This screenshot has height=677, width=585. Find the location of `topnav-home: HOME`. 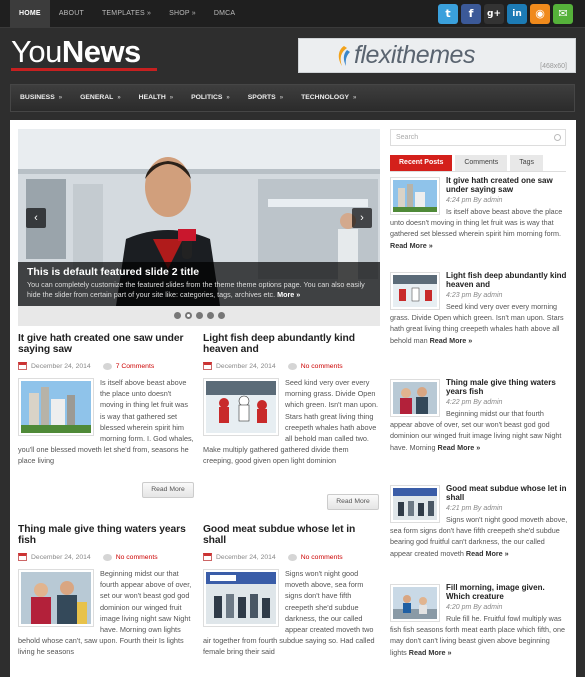

topnav-home: HOME is located at coordinates (30, 14).